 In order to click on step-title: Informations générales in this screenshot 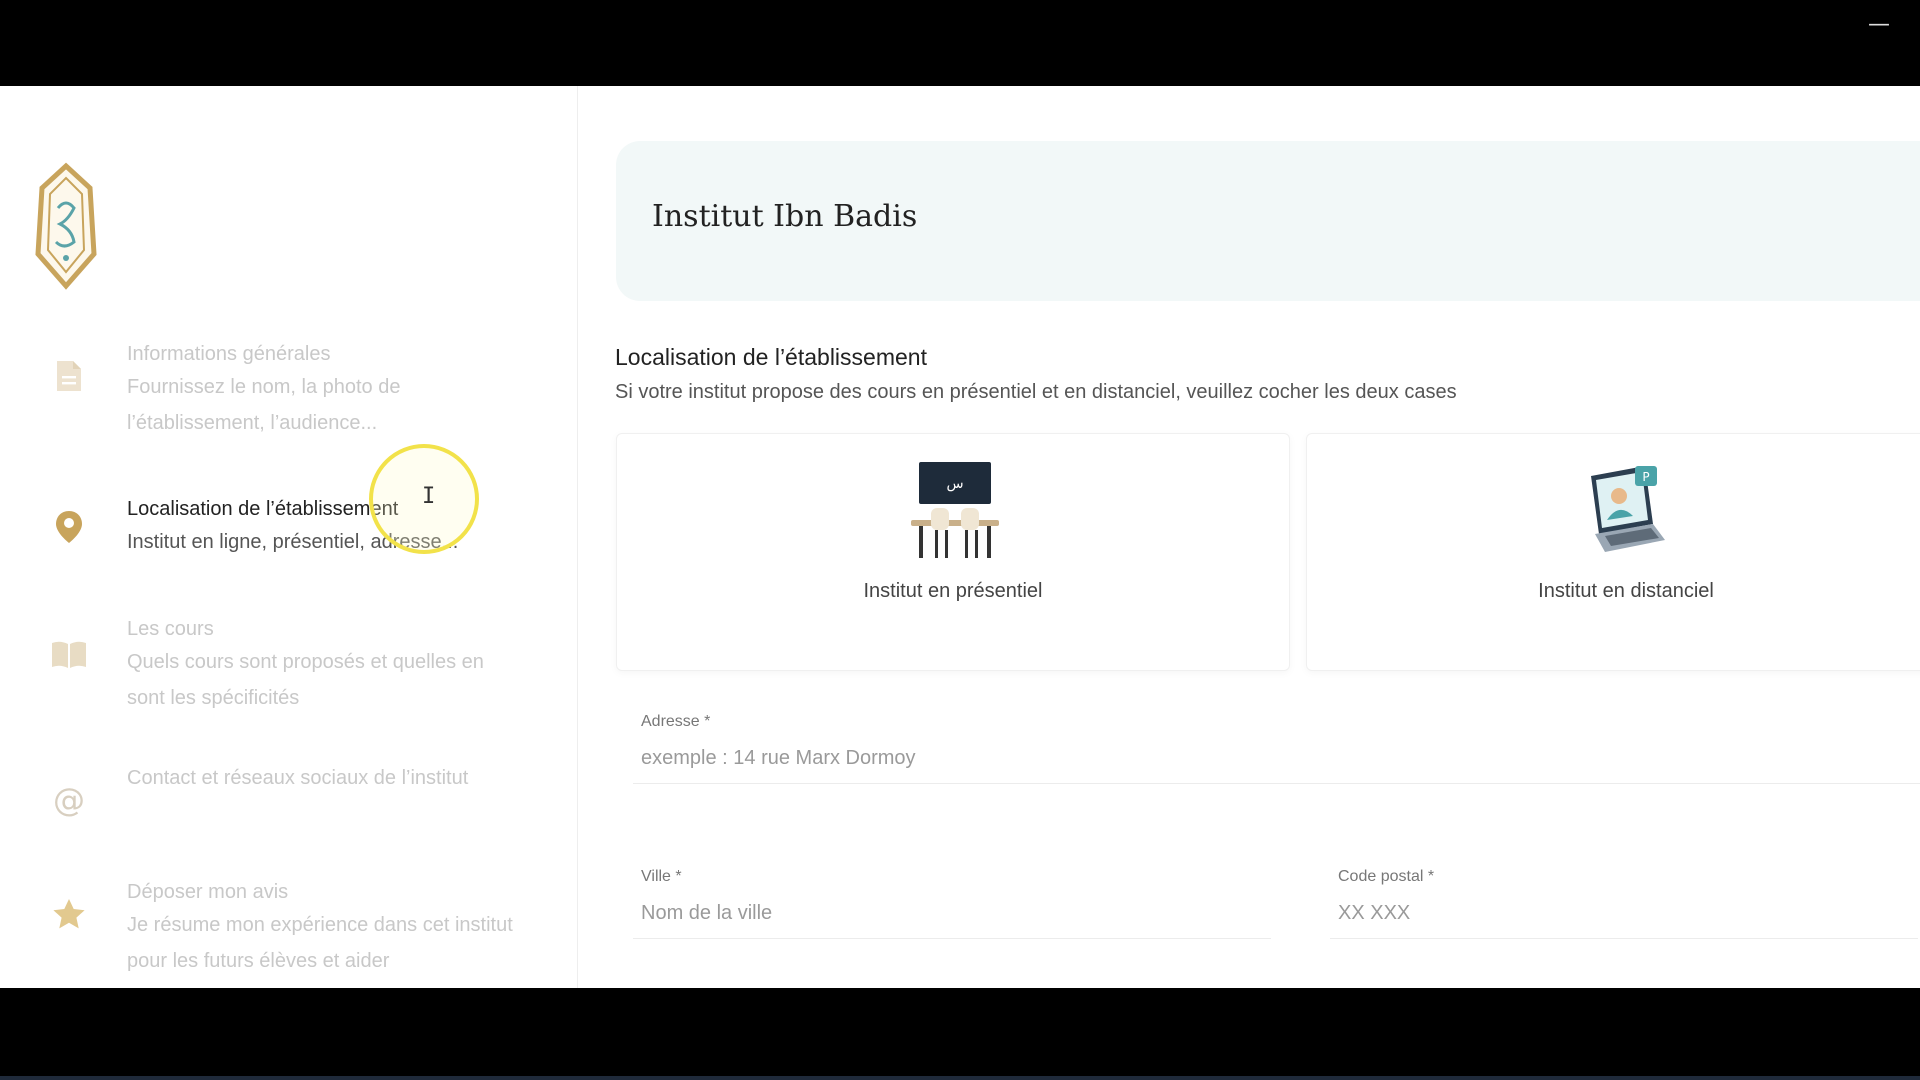, I will do `click(229, 354)`.